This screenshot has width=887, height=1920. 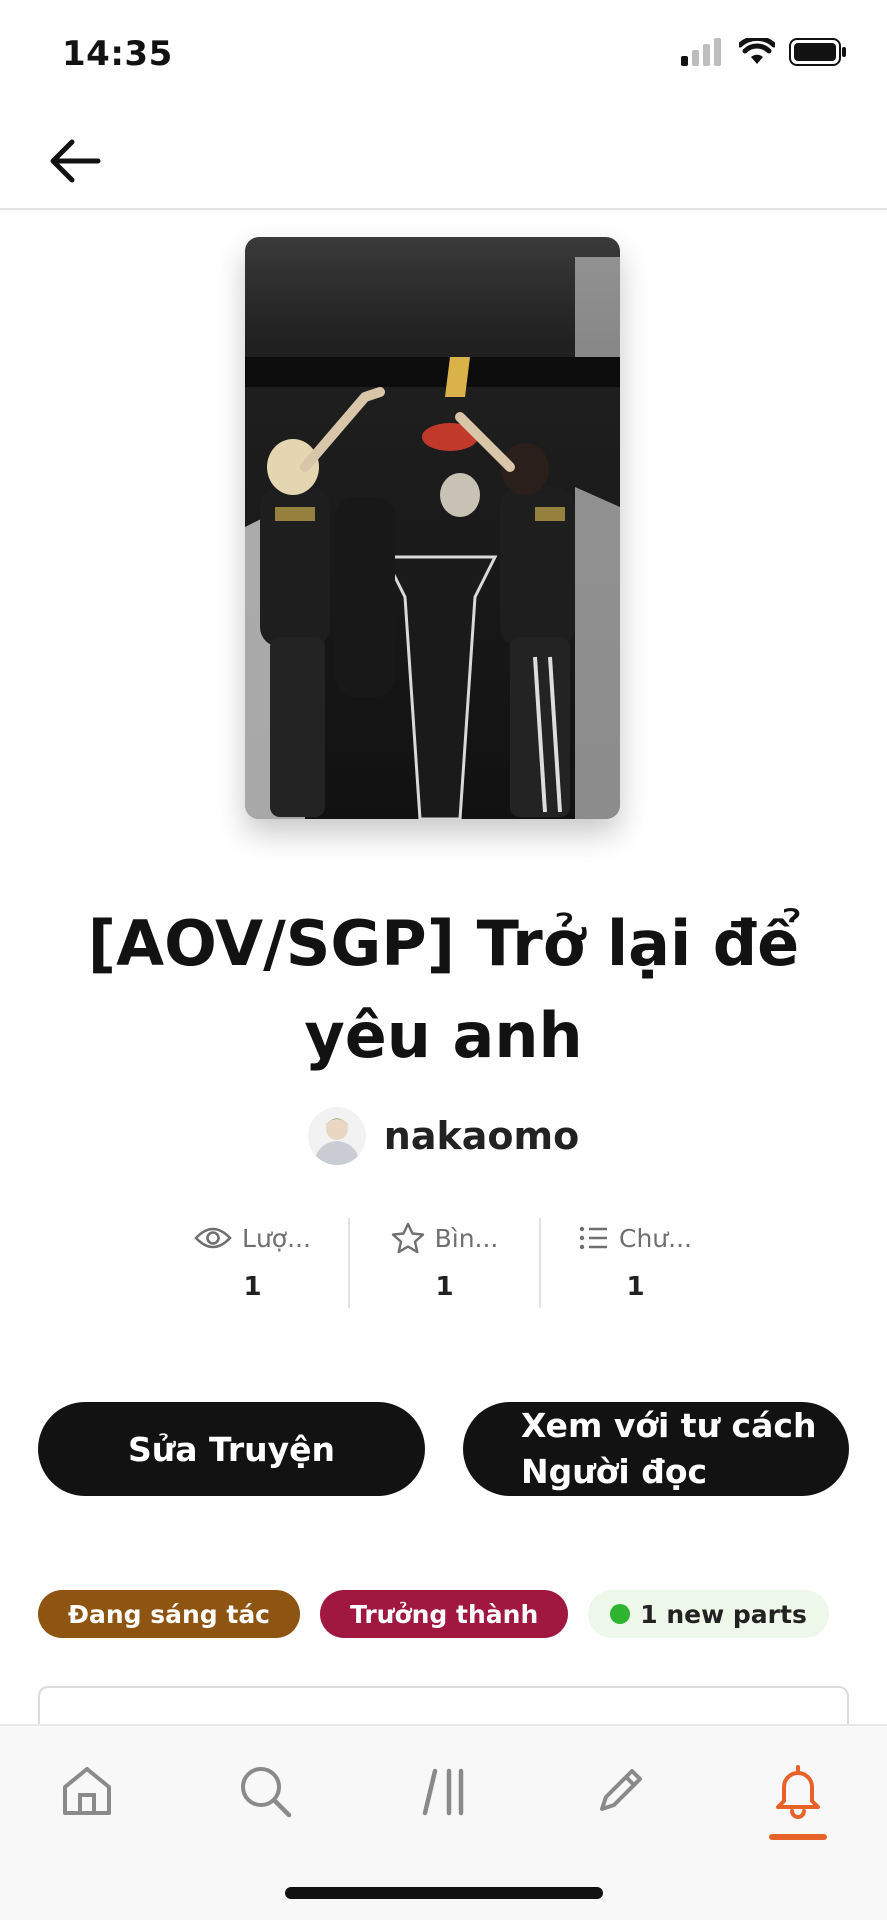 I want to click on tab-search, so click(x=265, y=1791).